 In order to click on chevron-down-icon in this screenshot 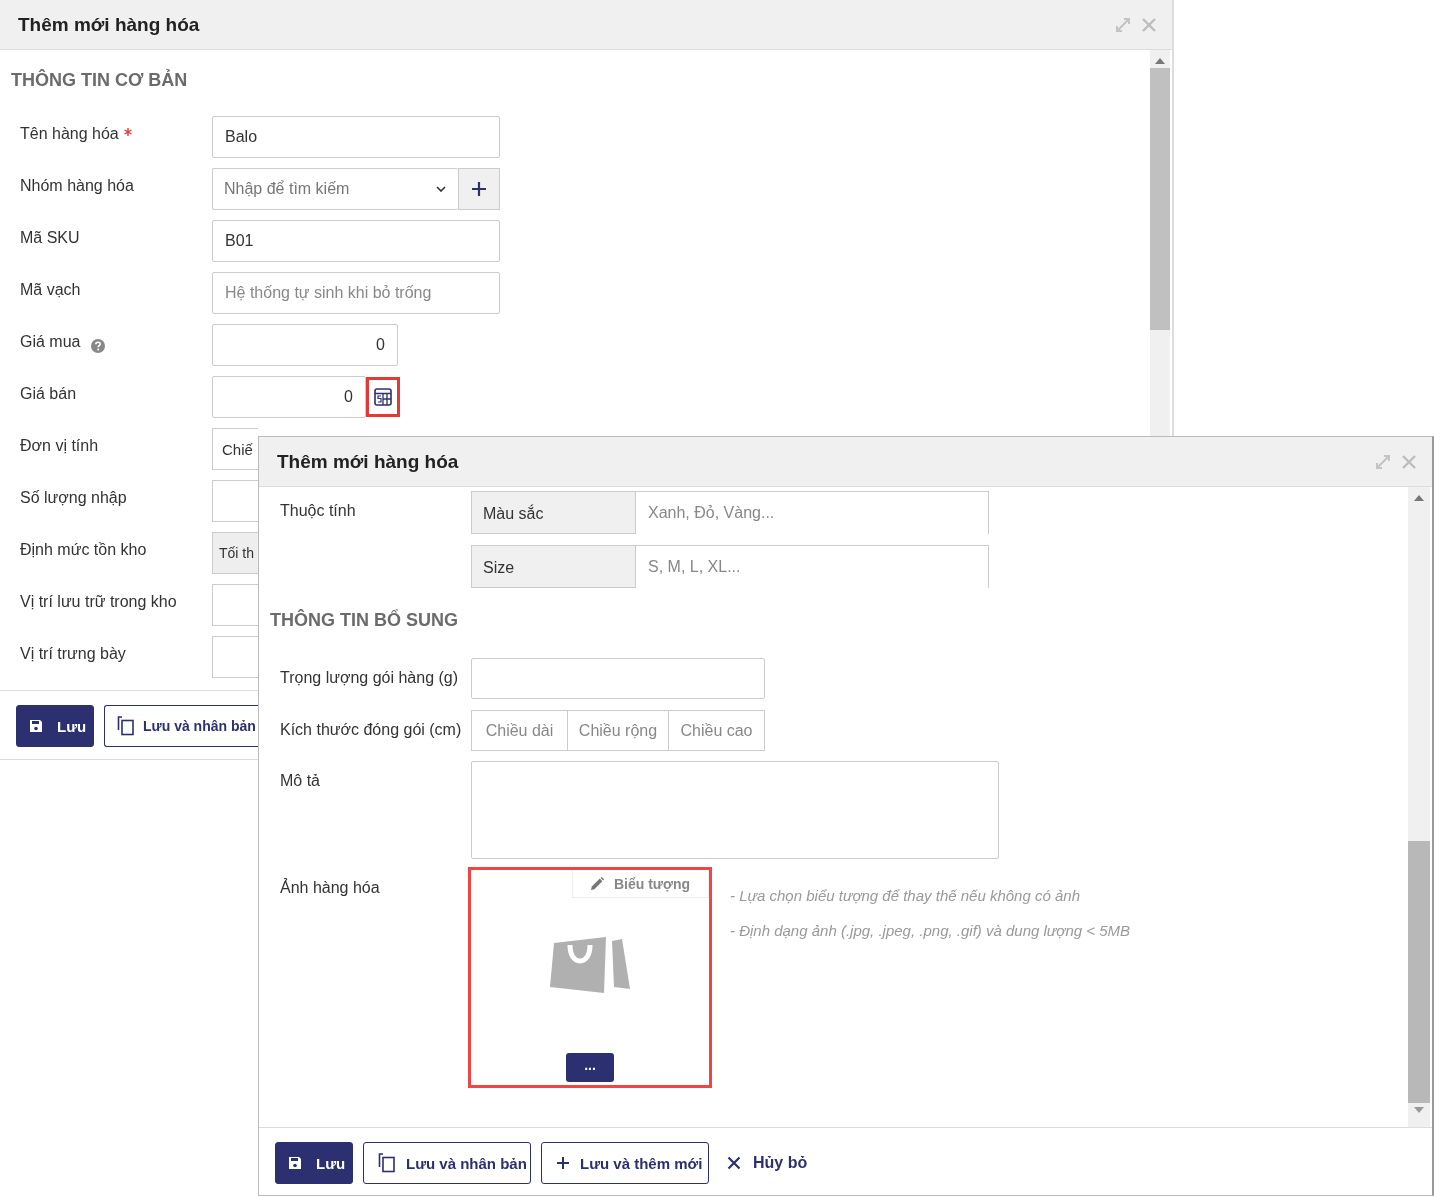, I will do `click(441, 189)`.